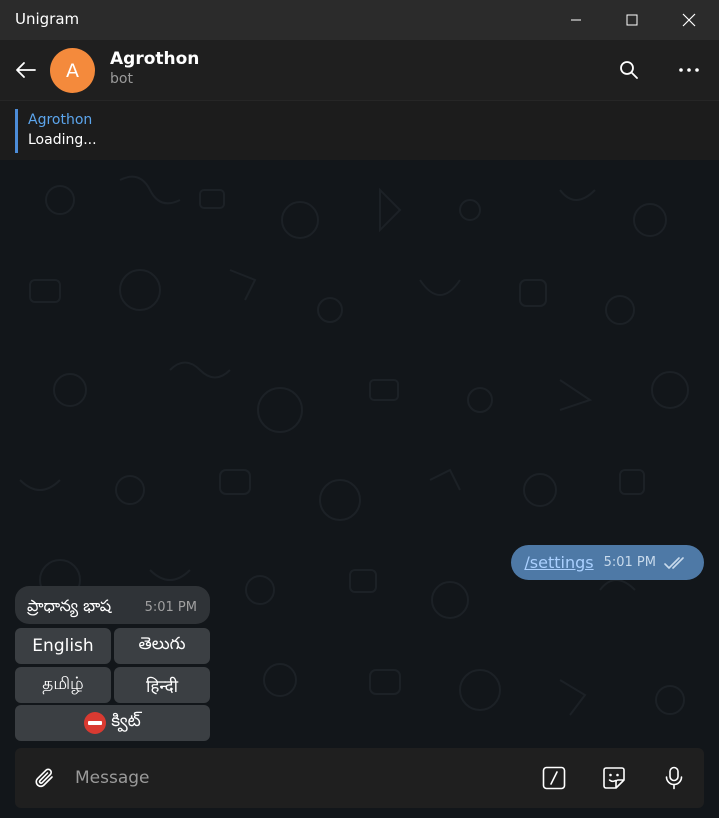 Image resolution: width=719 pixels, height=818 pixels. I want to click on message-composer, so click(359, 778).